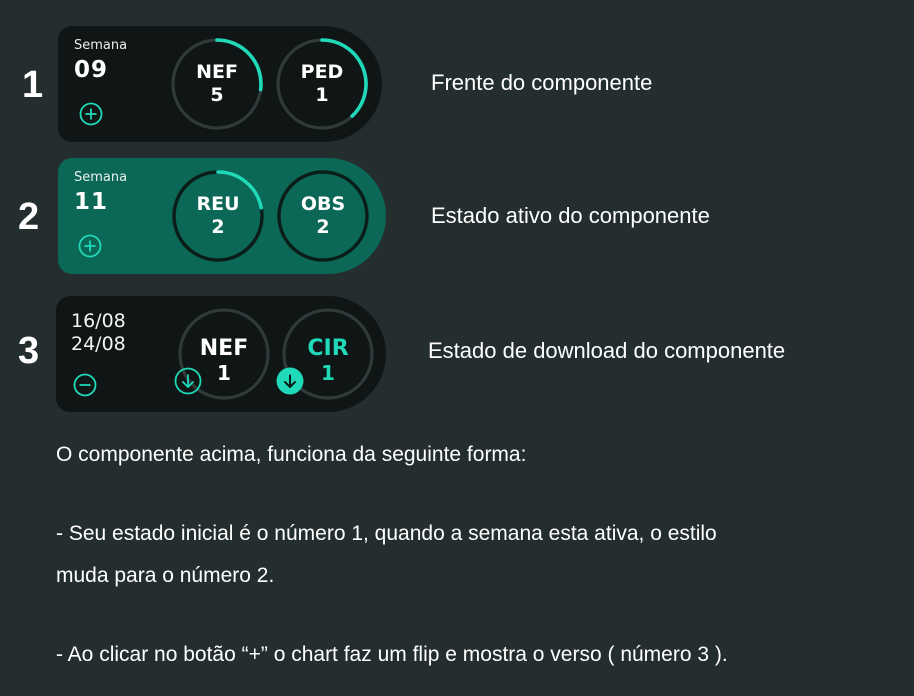  Describe the element at coordinates (328, 348) in the screenshot. I see `ring-code: CIR` at that location.